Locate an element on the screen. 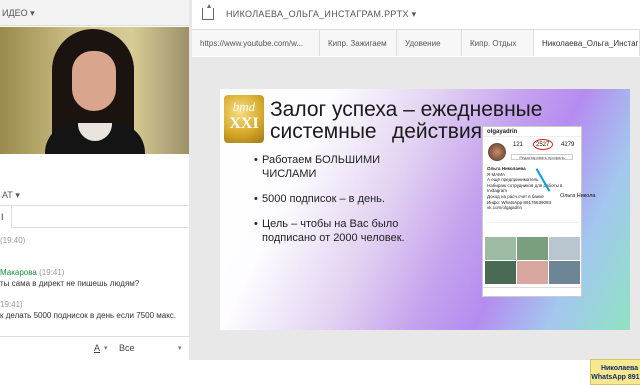  chat-message-text: ты сама в директ не пишешь людям? is located at coordinates (70, 283).